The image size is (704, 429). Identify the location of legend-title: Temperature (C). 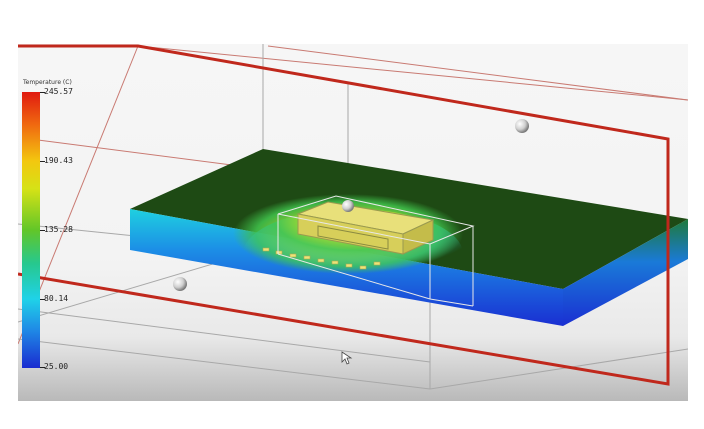
(47, 82).